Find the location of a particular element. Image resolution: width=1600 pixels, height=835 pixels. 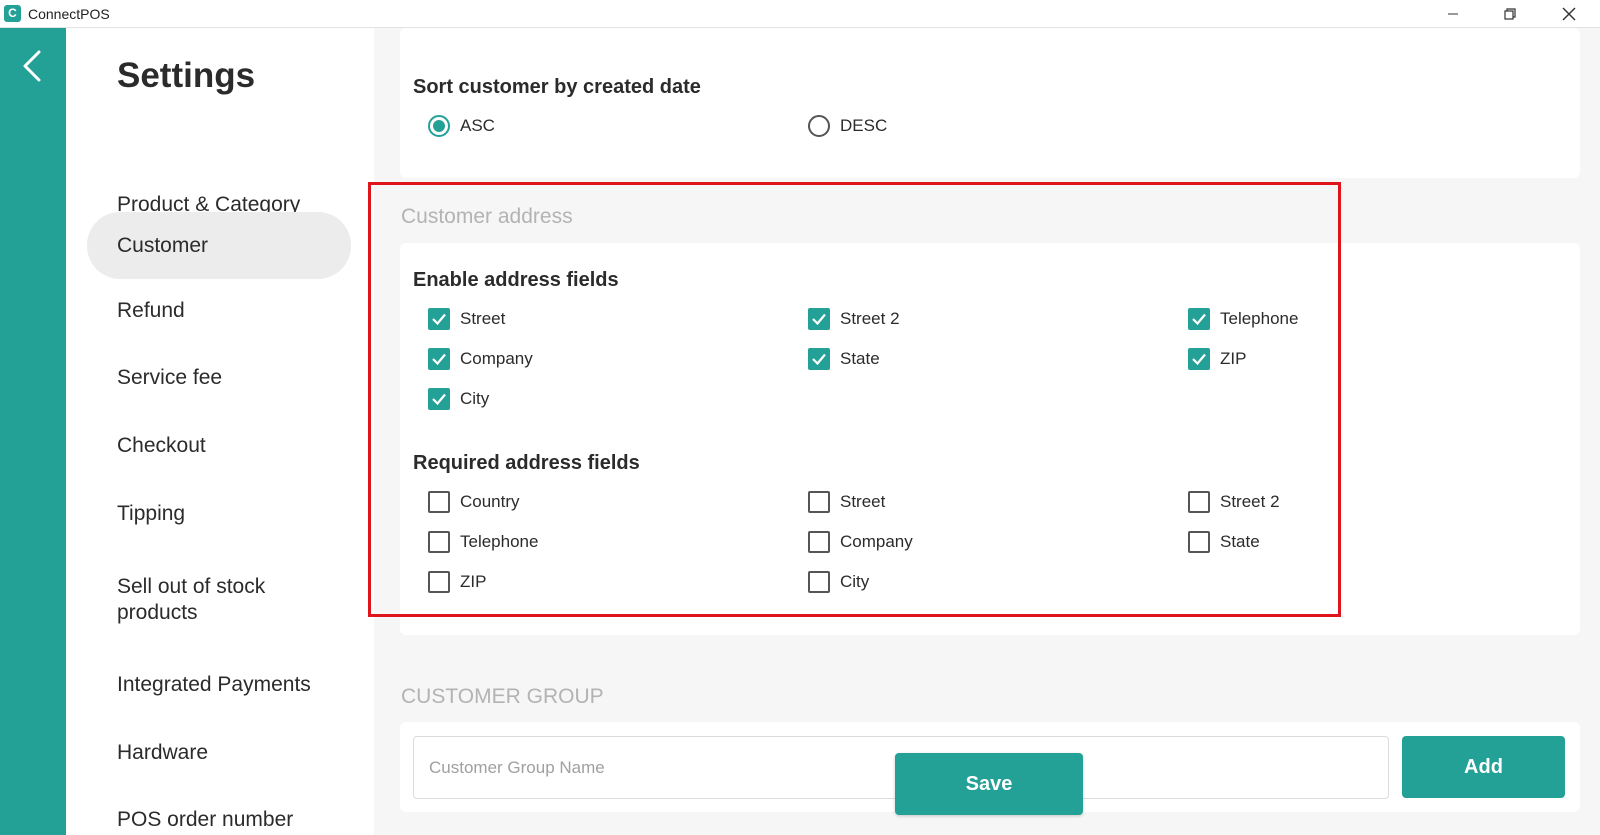

enable-street2-checkbox: Street 2 is located at coordinates (854, 319).